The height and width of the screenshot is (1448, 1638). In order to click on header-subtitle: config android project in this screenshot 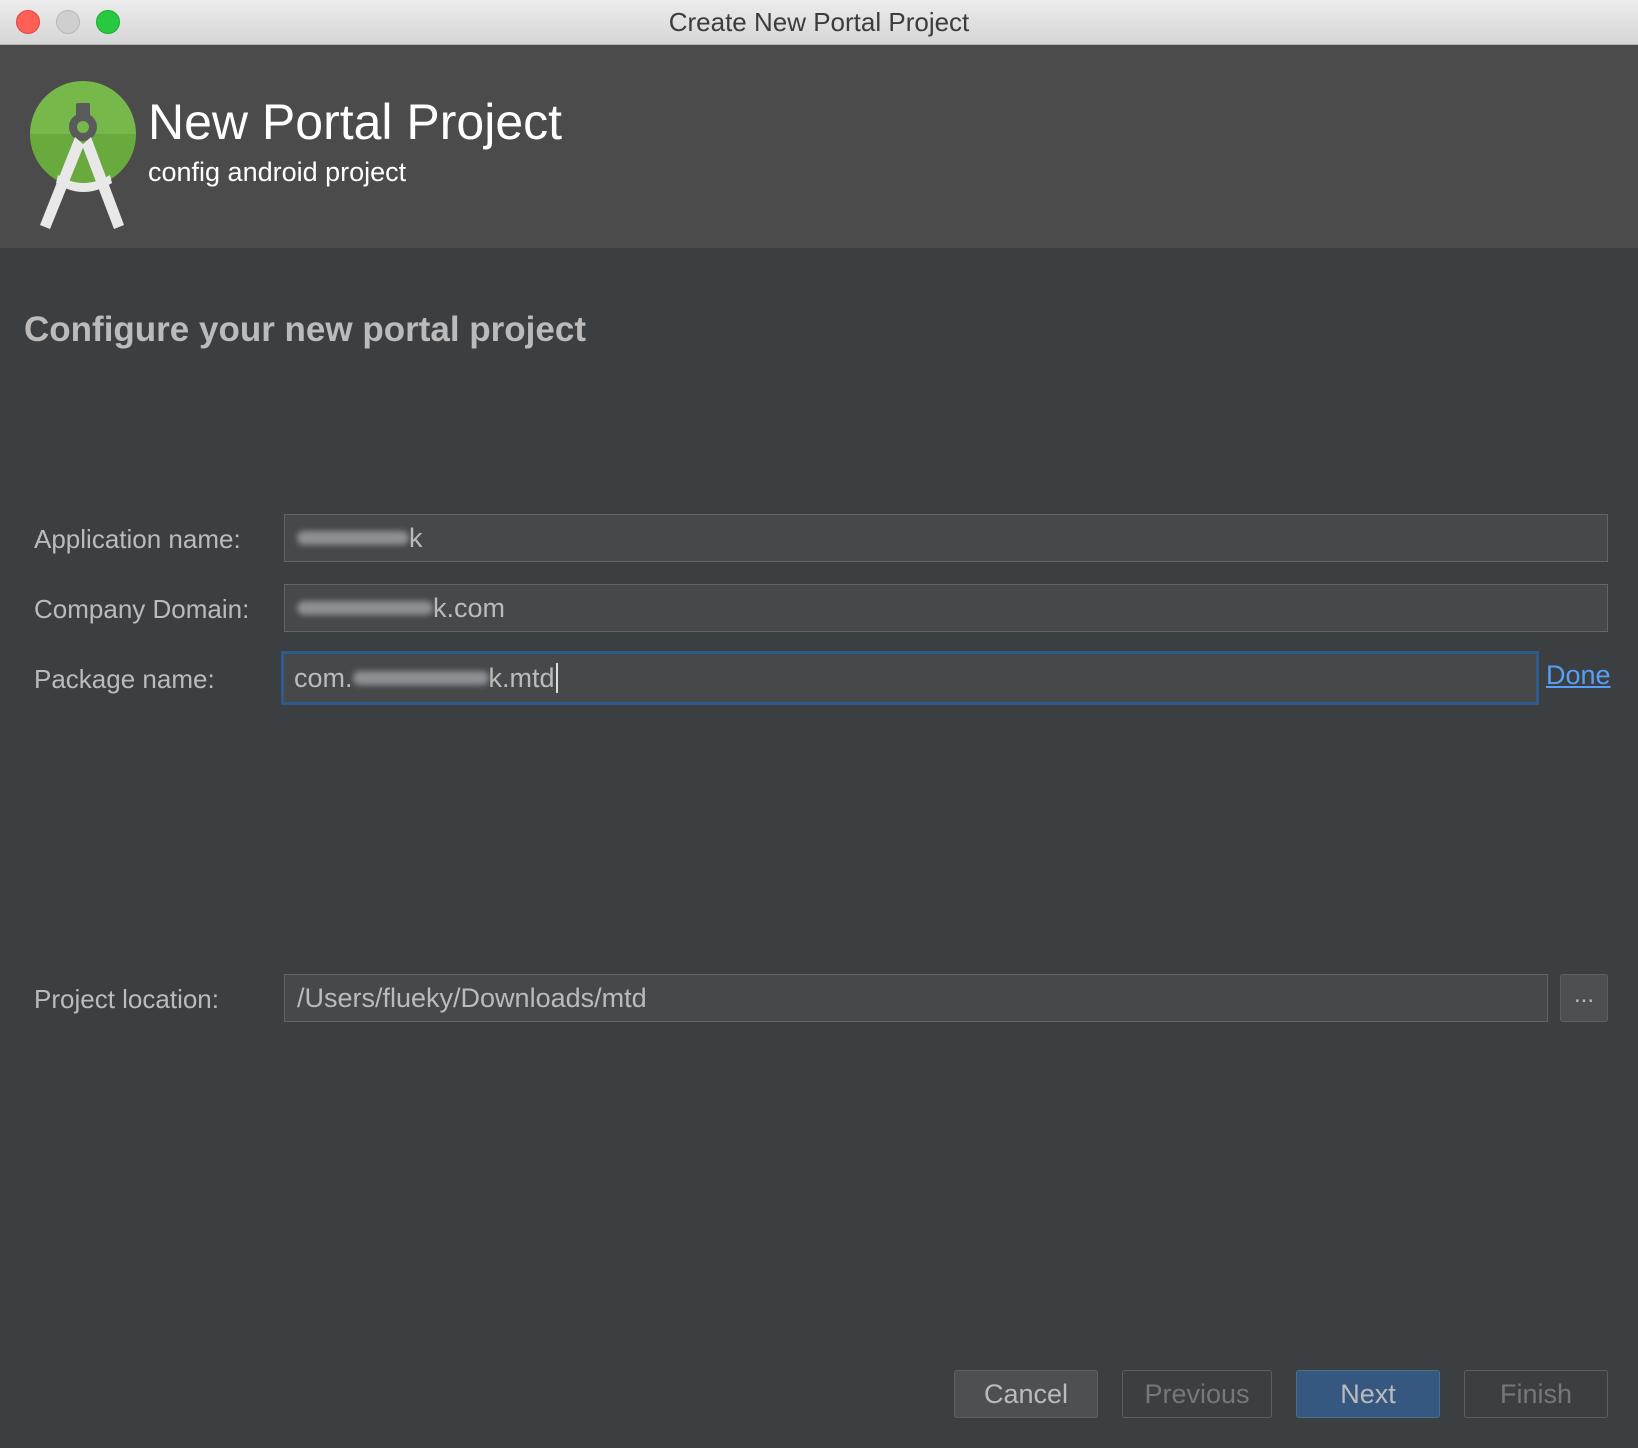, I will do `click(277, 172)`.